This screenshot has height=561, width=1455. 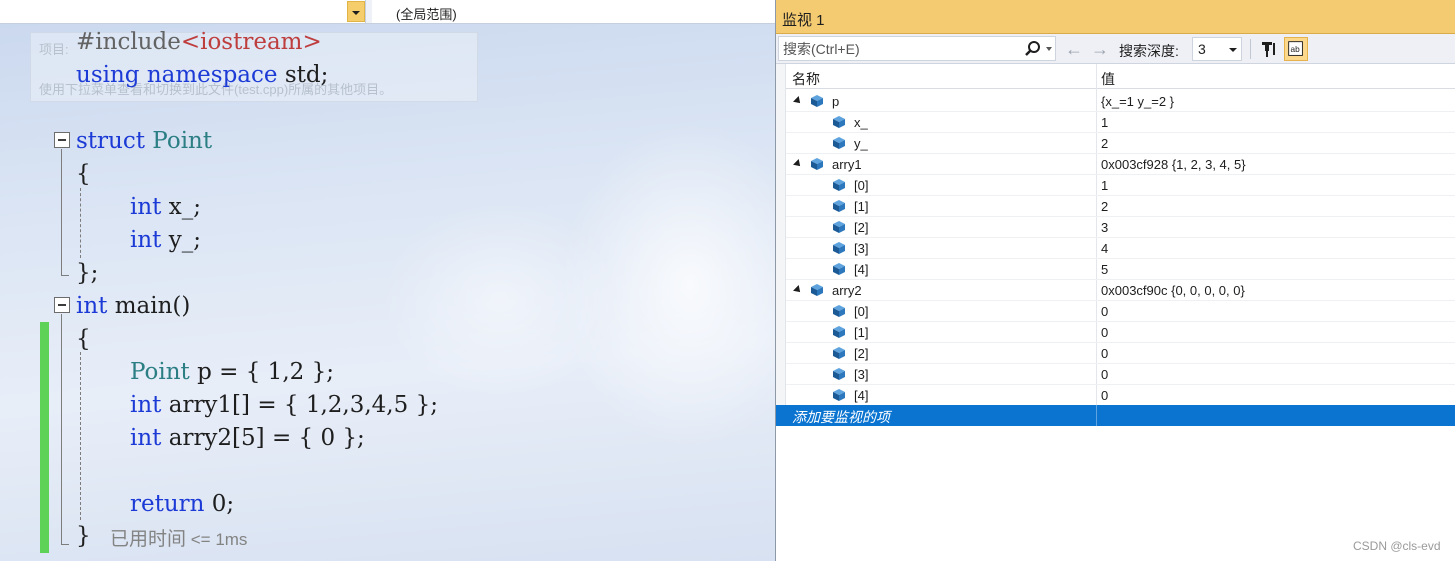 What do you see at coordinates (61, 429) in the screenshot?
I see `fold-region-line` at bounding box center [61, 429].